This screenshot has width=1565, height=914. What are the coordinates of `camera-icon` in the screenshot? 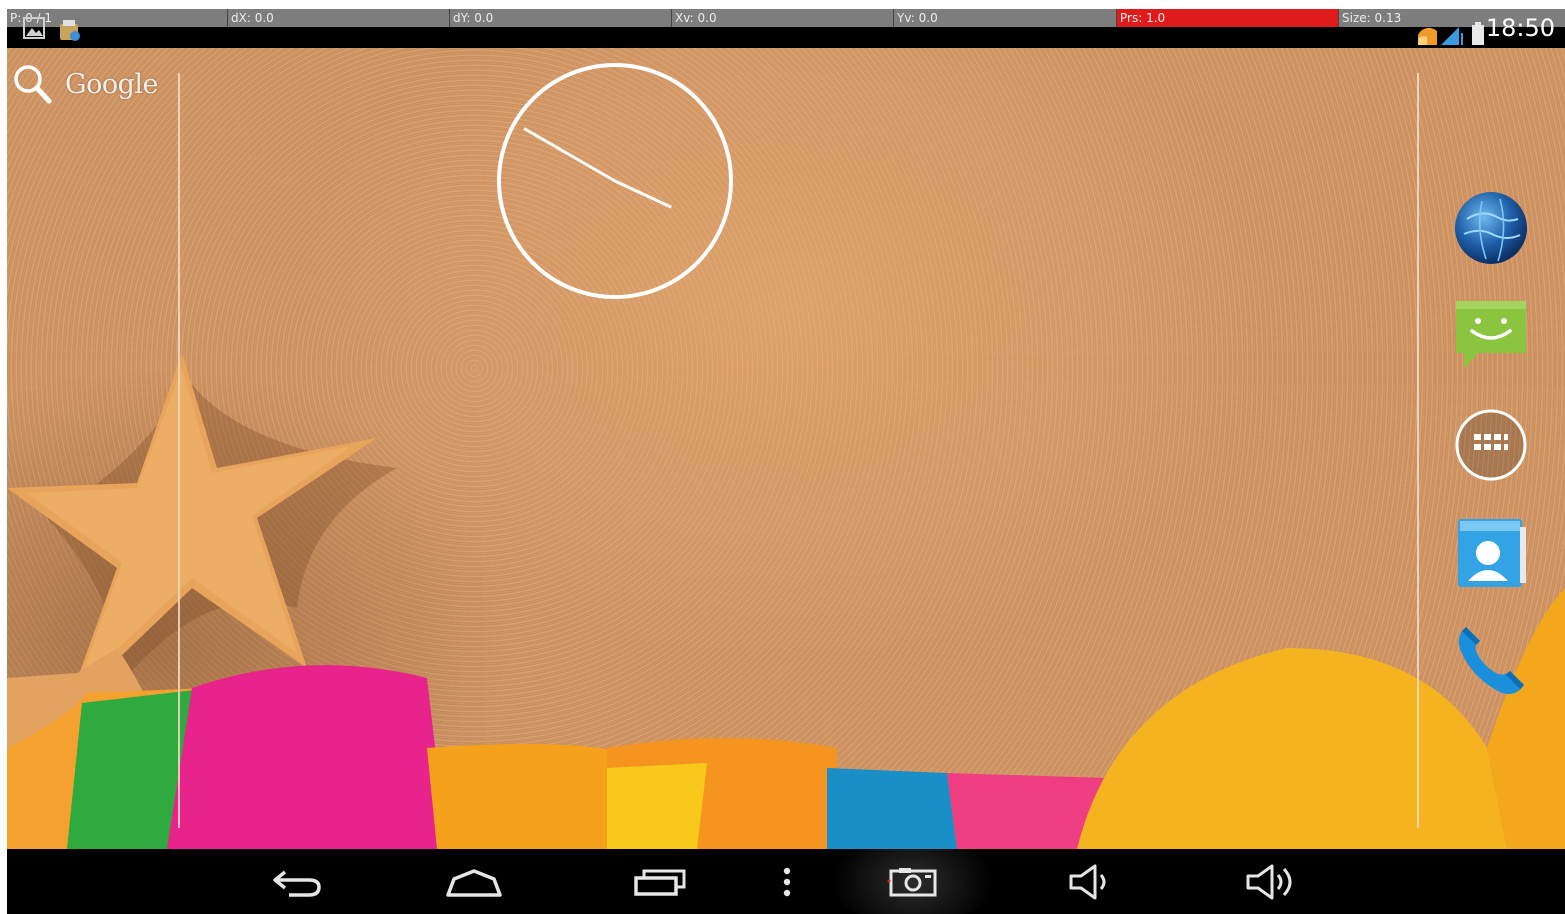 It's located at (912, 881).